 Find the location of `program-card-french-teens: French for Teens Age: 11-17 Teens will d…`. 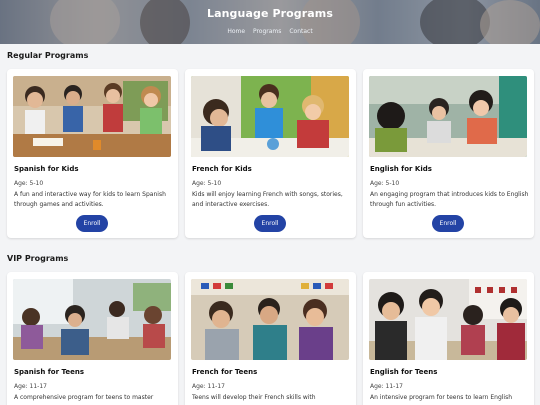

program-card-french-teens: French for Teens Age: 11-17 Teens will d… is located at coordinates (270, 338).